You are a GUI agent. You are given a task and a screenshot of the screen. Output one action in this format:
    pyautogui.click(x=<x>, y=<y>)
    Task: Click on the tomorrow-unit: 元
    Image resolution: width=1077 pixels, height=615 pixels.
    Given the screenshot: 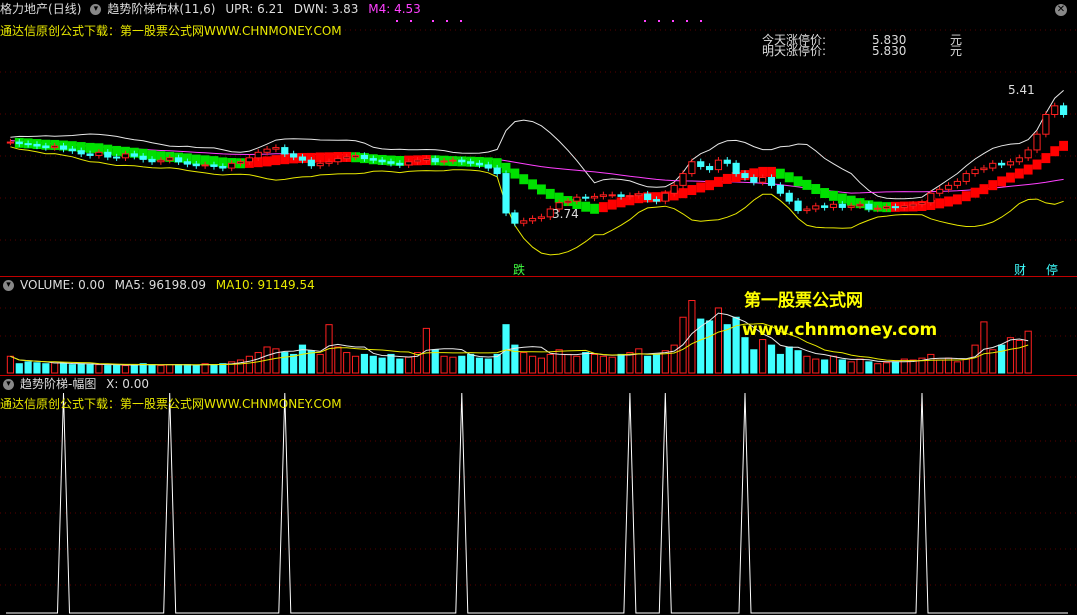 What is the action you would take?
    pyautogui.click(x=956, y=51)
    